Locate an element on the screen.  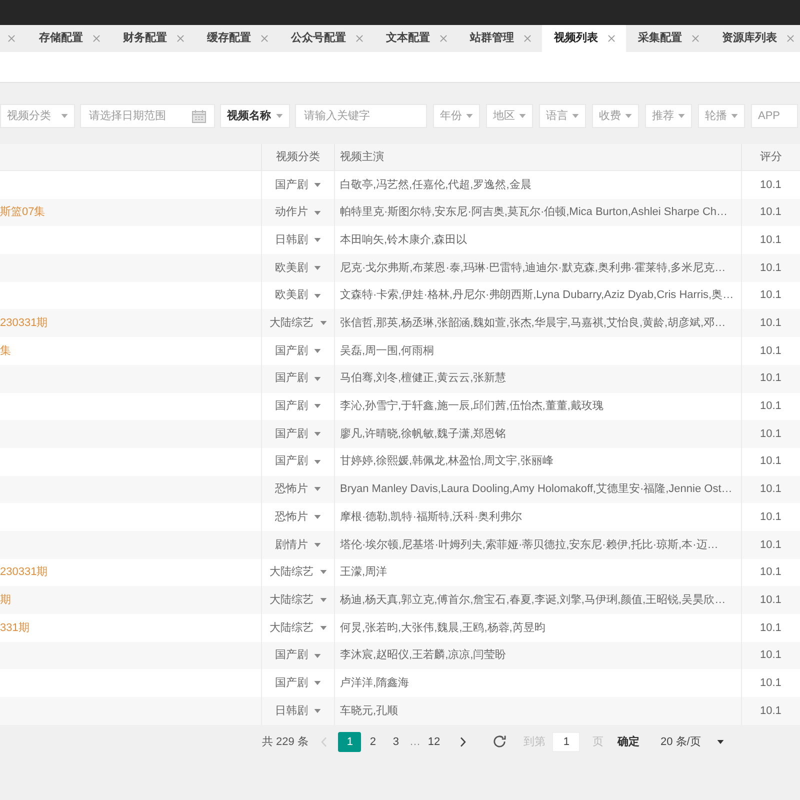
page-button: 2 is located at coordinates (372, 742).